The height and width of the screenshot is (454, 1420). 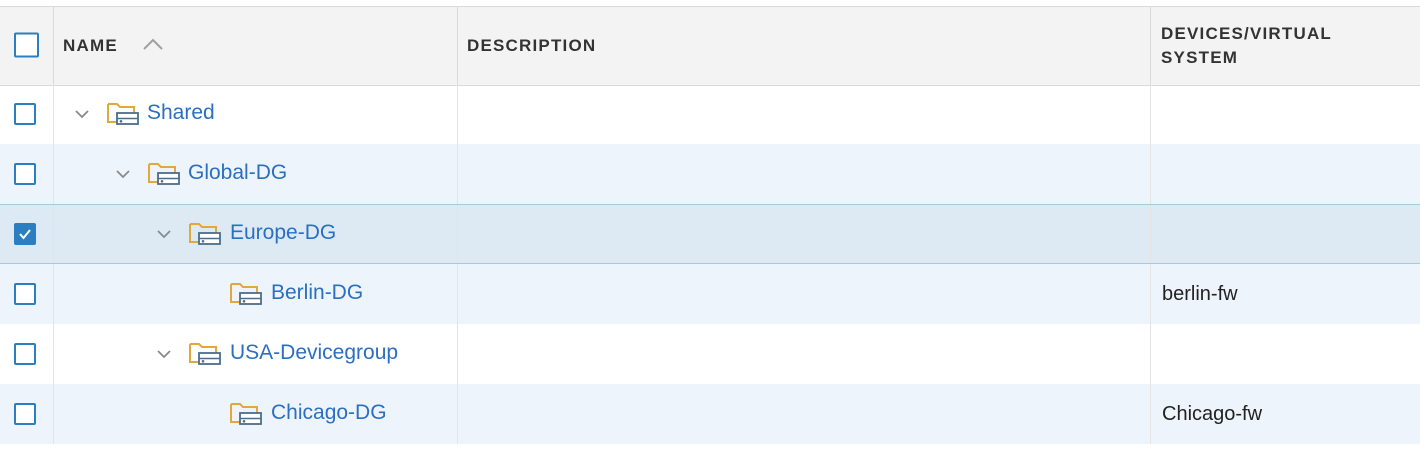 I want to click on device-group-link: Europe-DG, so click(x=283, y=233).